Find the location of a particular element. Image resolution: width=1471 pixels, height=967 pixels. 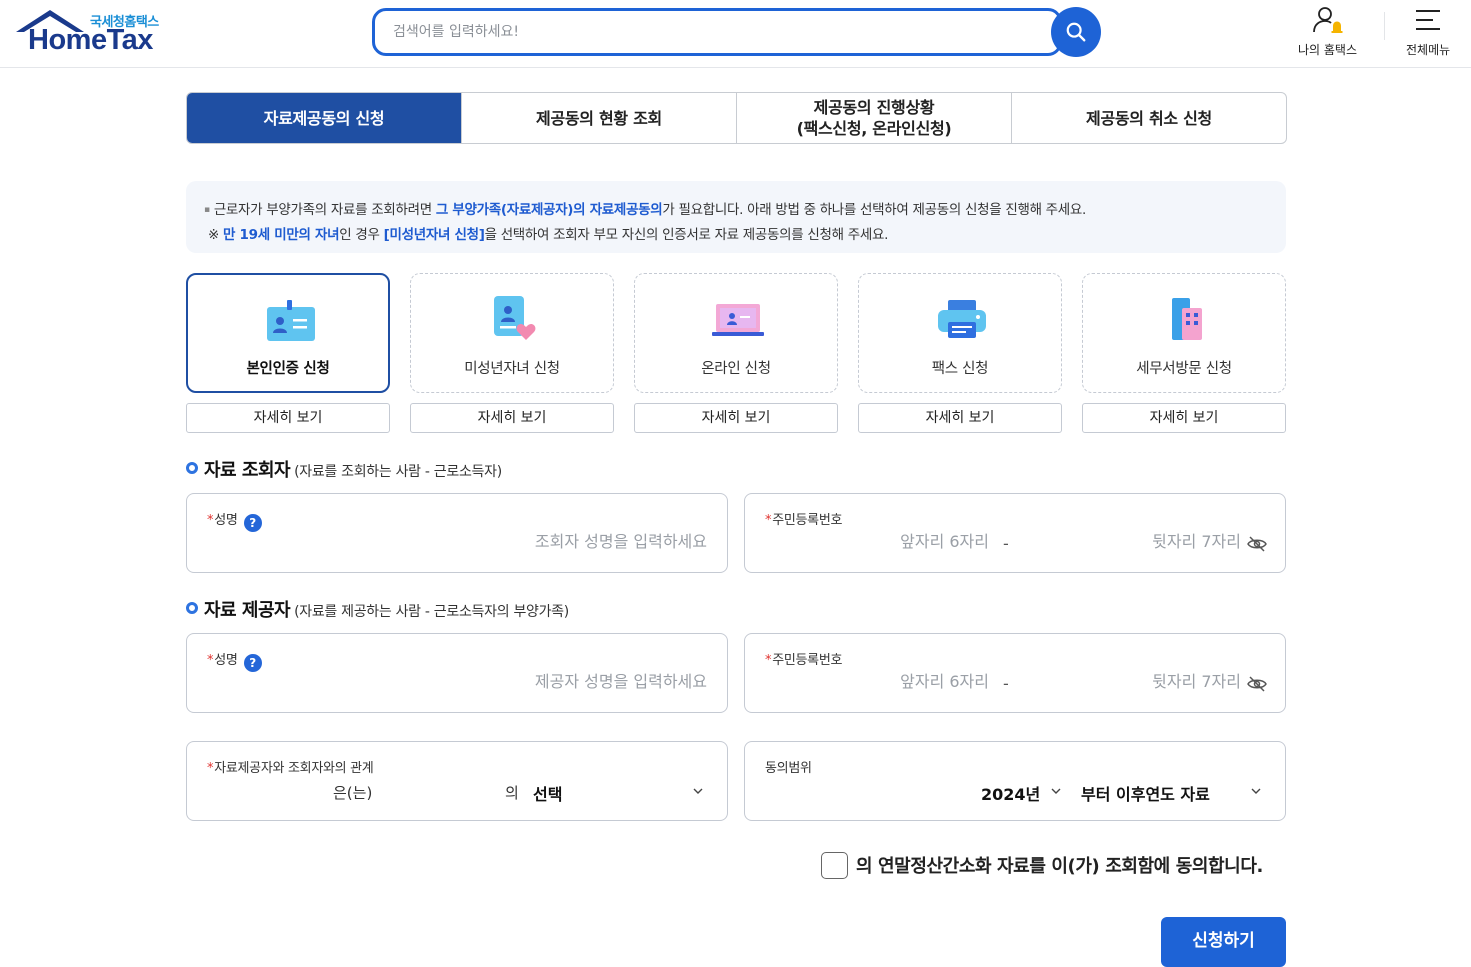

viewer-rrn-back-input is located at coordinates (1133, 541).